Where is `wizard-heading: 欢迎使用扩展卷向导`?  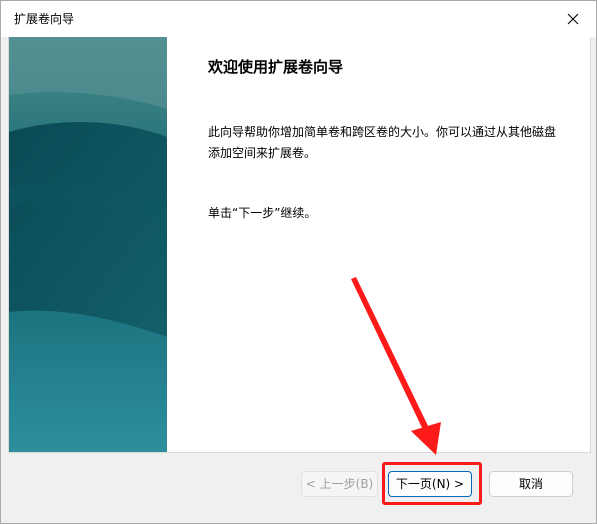
wizard-heading: 欢迎使用扩展卷向导 is located at coordinates (276, 67).